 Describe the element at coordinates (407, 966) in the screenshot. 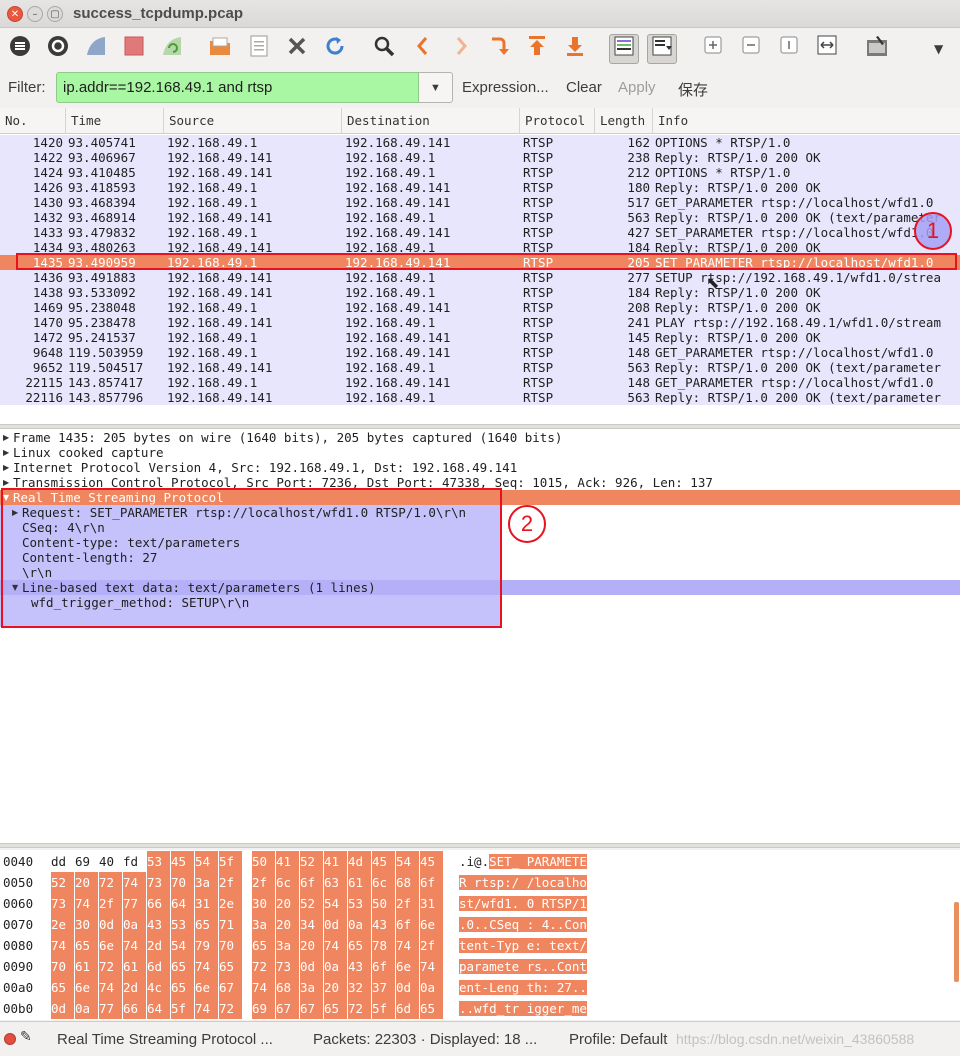

I see `hex-byte: 6e` at that location.